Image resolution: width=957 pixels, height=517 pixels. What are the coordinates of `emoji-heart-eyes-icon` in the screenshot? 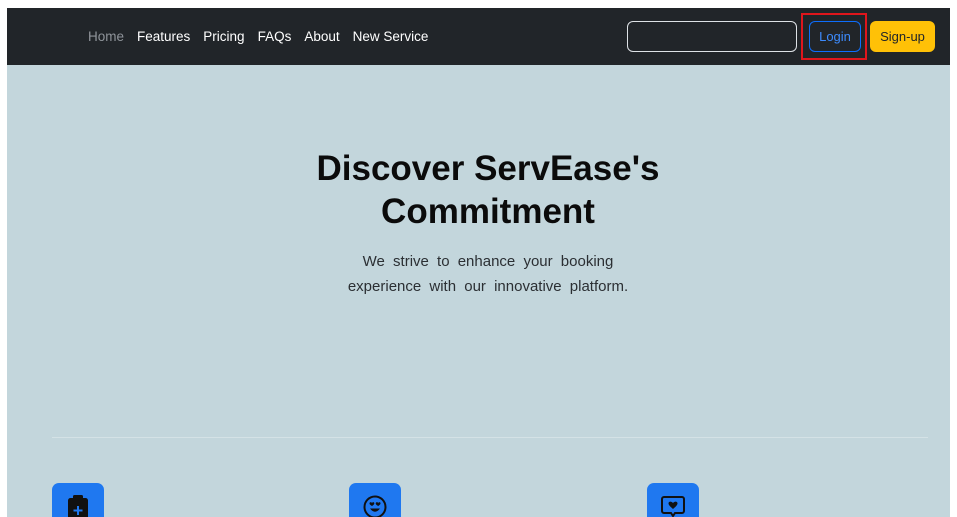 It's located at (375, 500).